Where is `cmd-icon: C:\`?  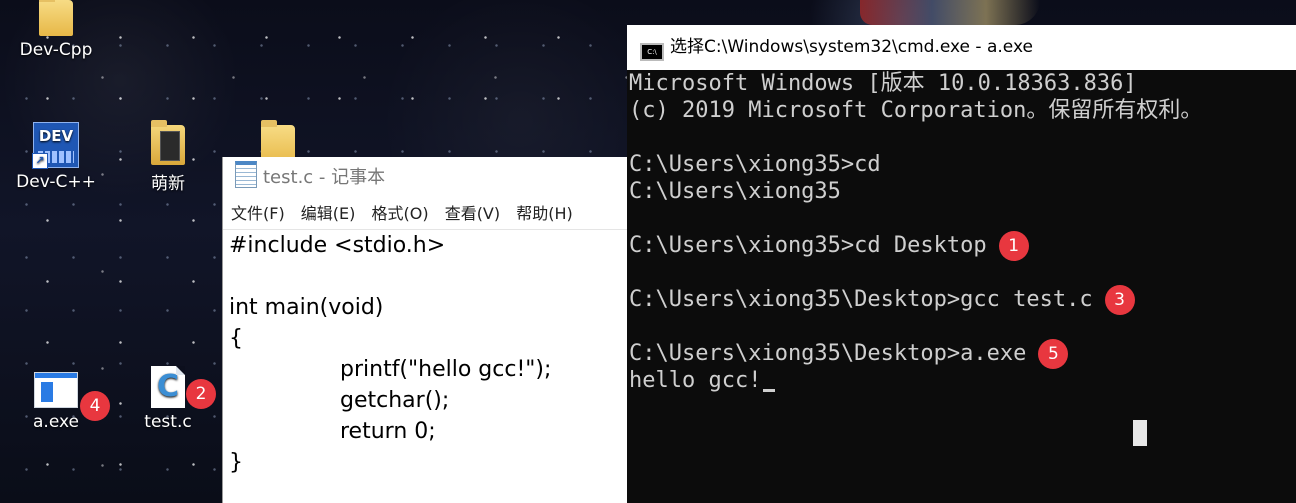
cmd-icon: C:\ is located at coordinates (652, 52).